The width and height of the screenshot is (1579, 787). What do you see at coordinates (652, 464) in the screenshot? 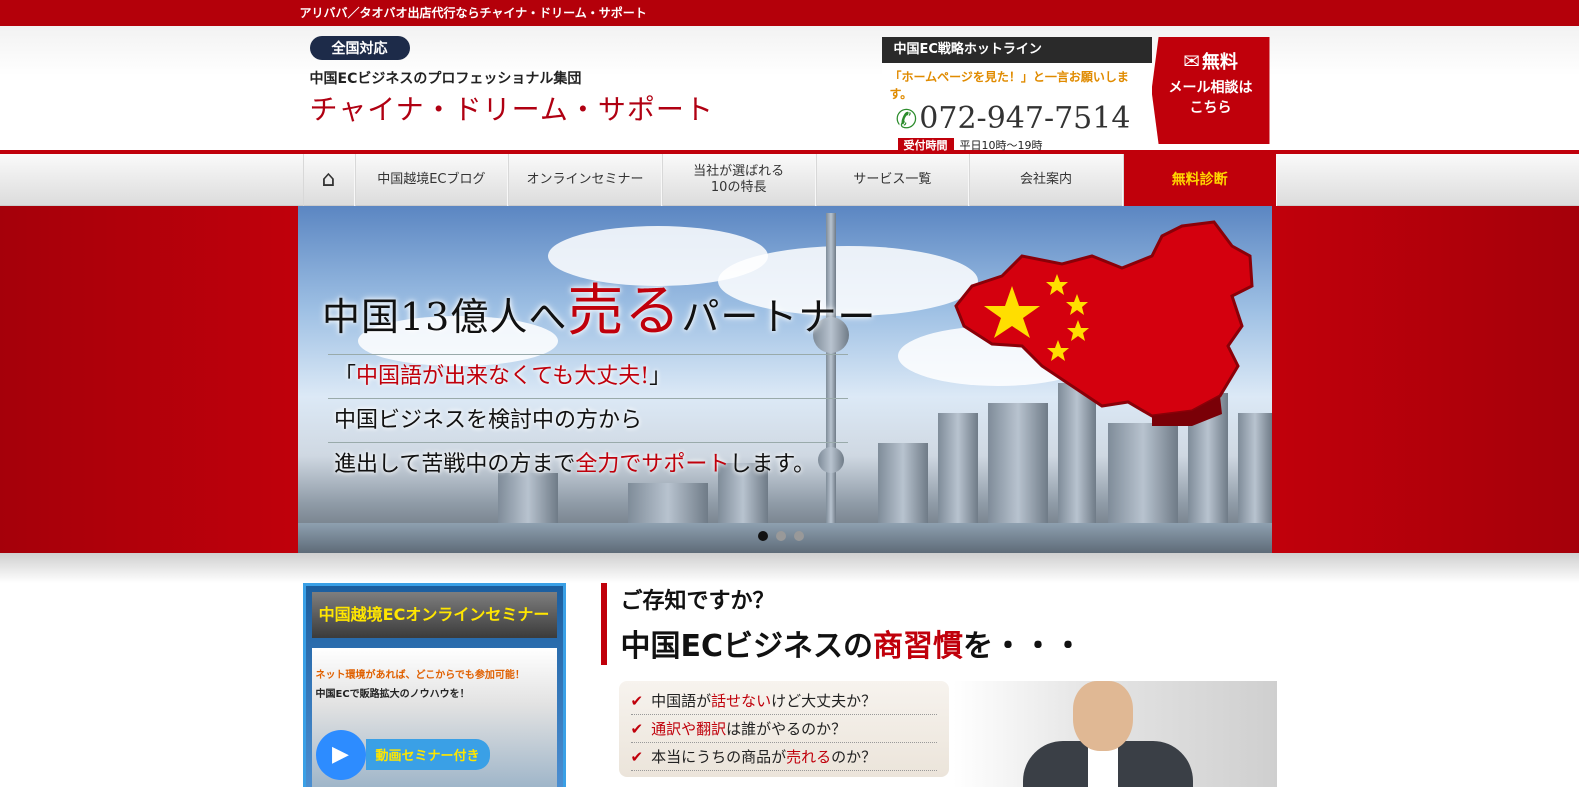
I see `hero-line-3-highlight: 全力でサポート` at bounding box center [652, 464].